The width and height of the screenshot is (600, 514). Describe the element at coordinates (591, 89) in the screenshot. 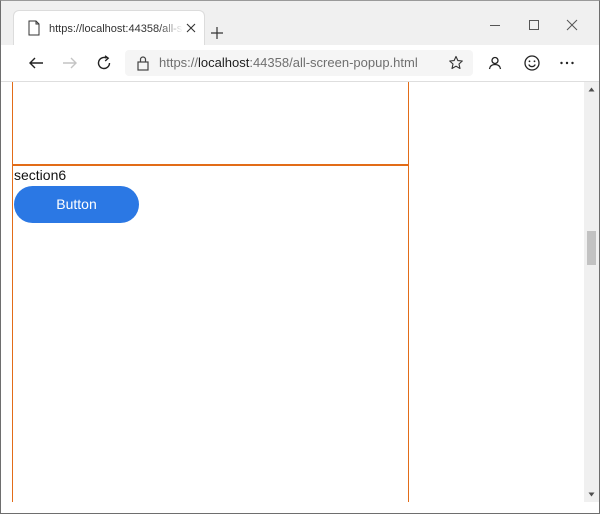

I see `caret-up-icon` at that location.